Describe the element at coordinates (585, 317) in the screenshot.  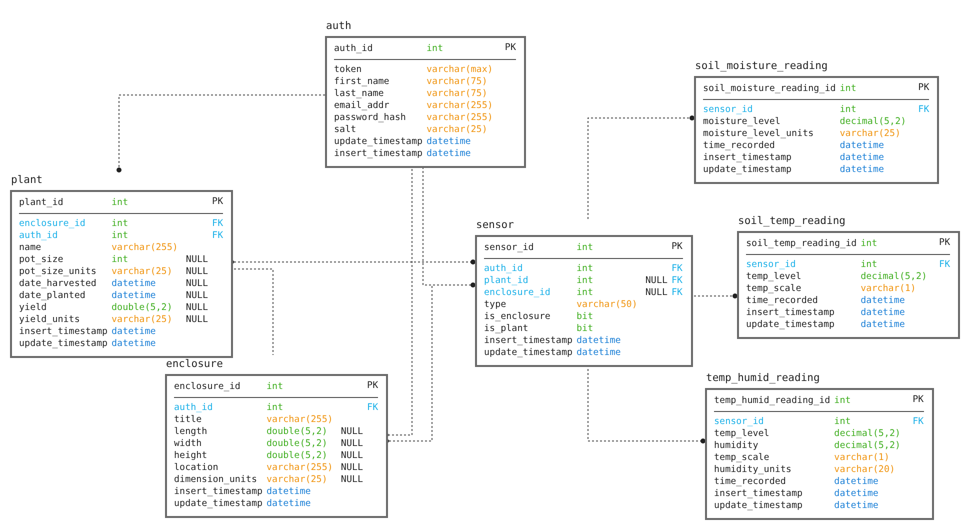
I see `column-type: bit` at that location.